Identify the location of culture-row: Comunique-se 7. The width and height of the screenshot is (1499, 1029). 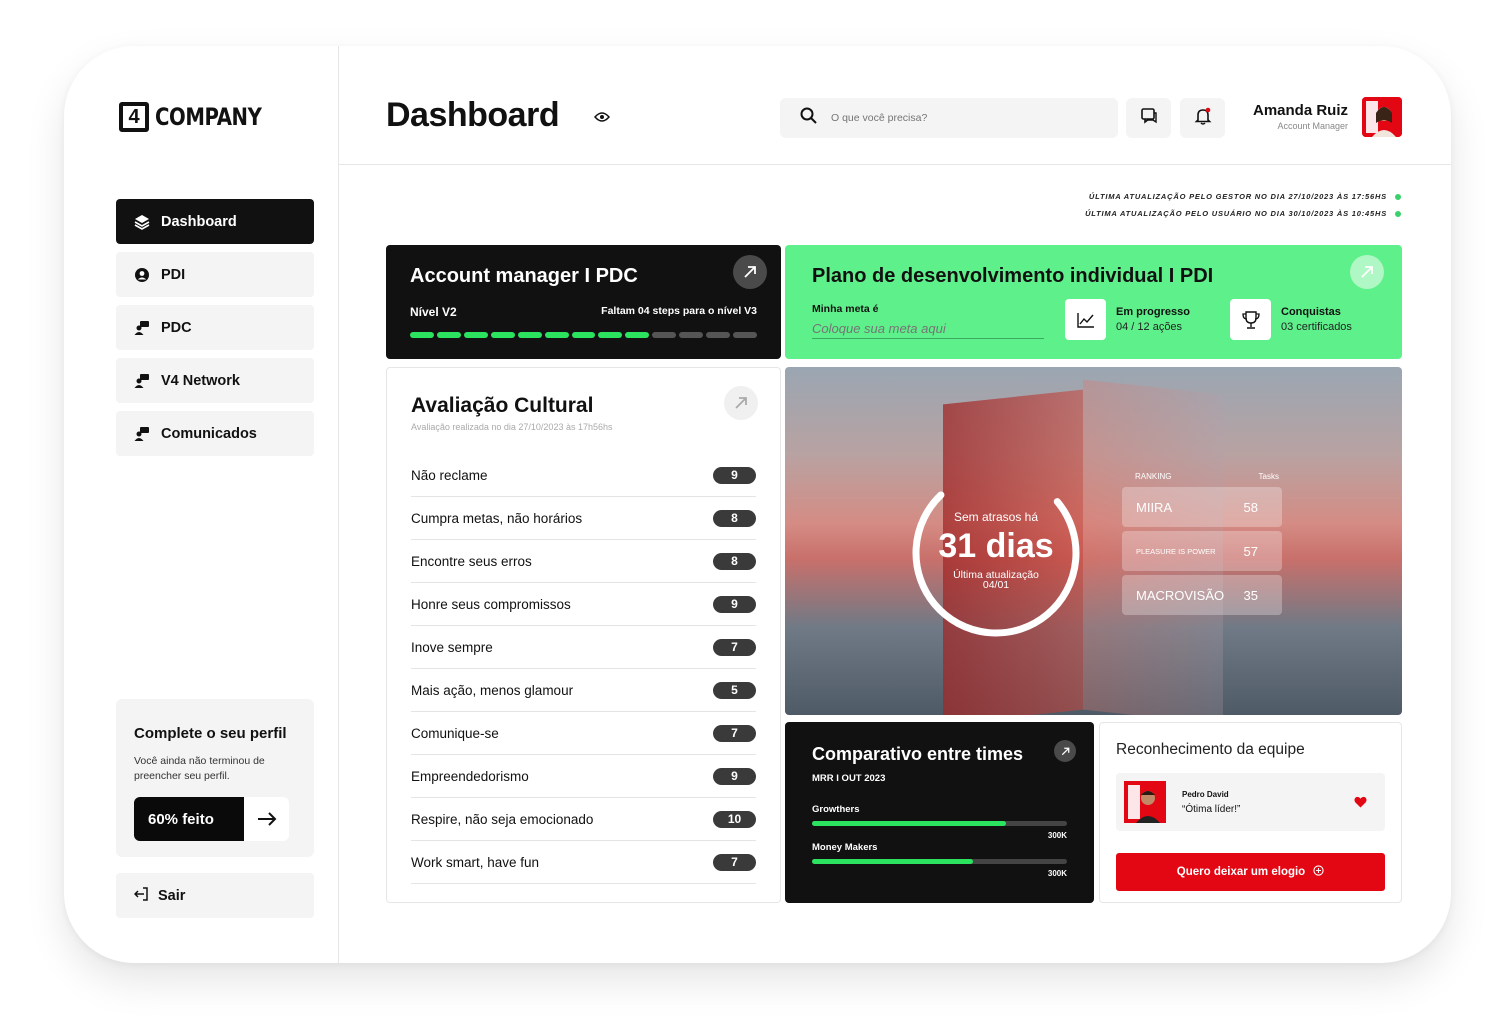
(583, 733).